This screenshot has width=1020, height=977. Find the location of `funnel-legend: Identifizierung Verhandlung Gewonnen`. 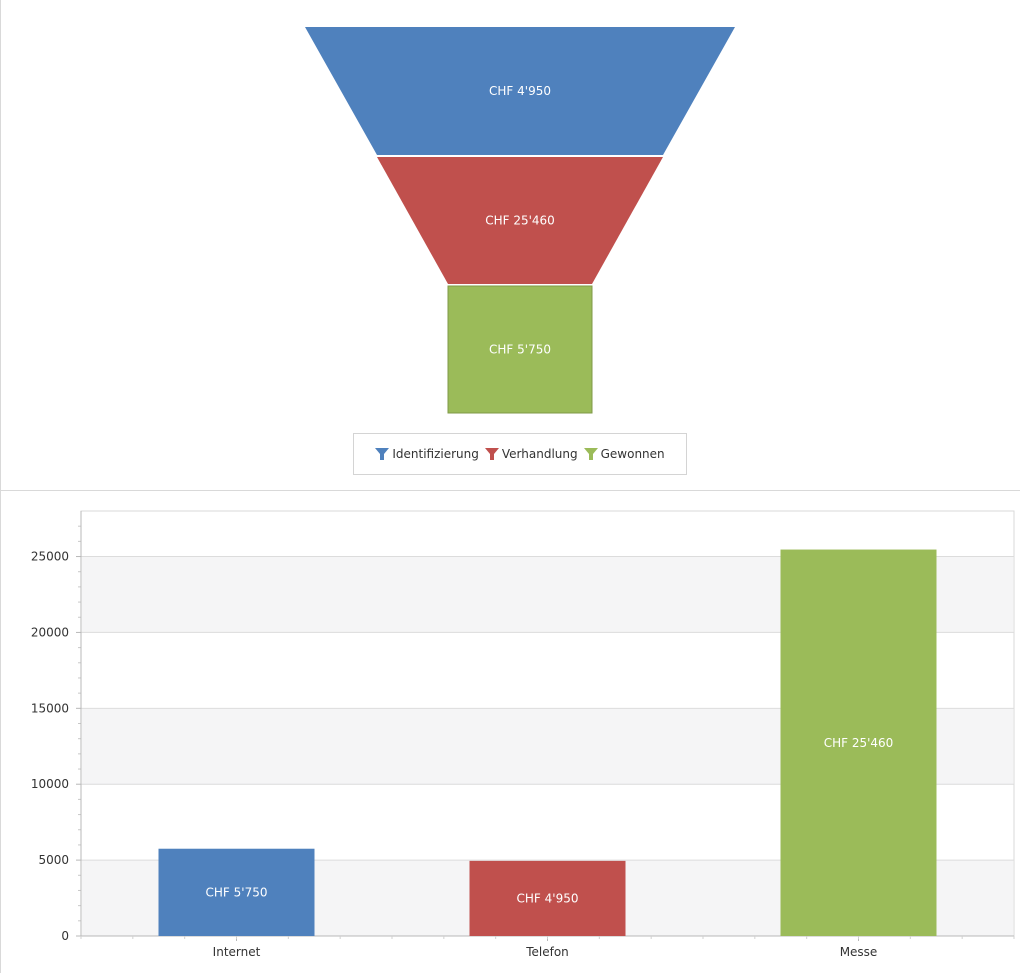

funnel-legend: Identifizierung Verhandlung Gewonnen is located at coordinates (520, 454).